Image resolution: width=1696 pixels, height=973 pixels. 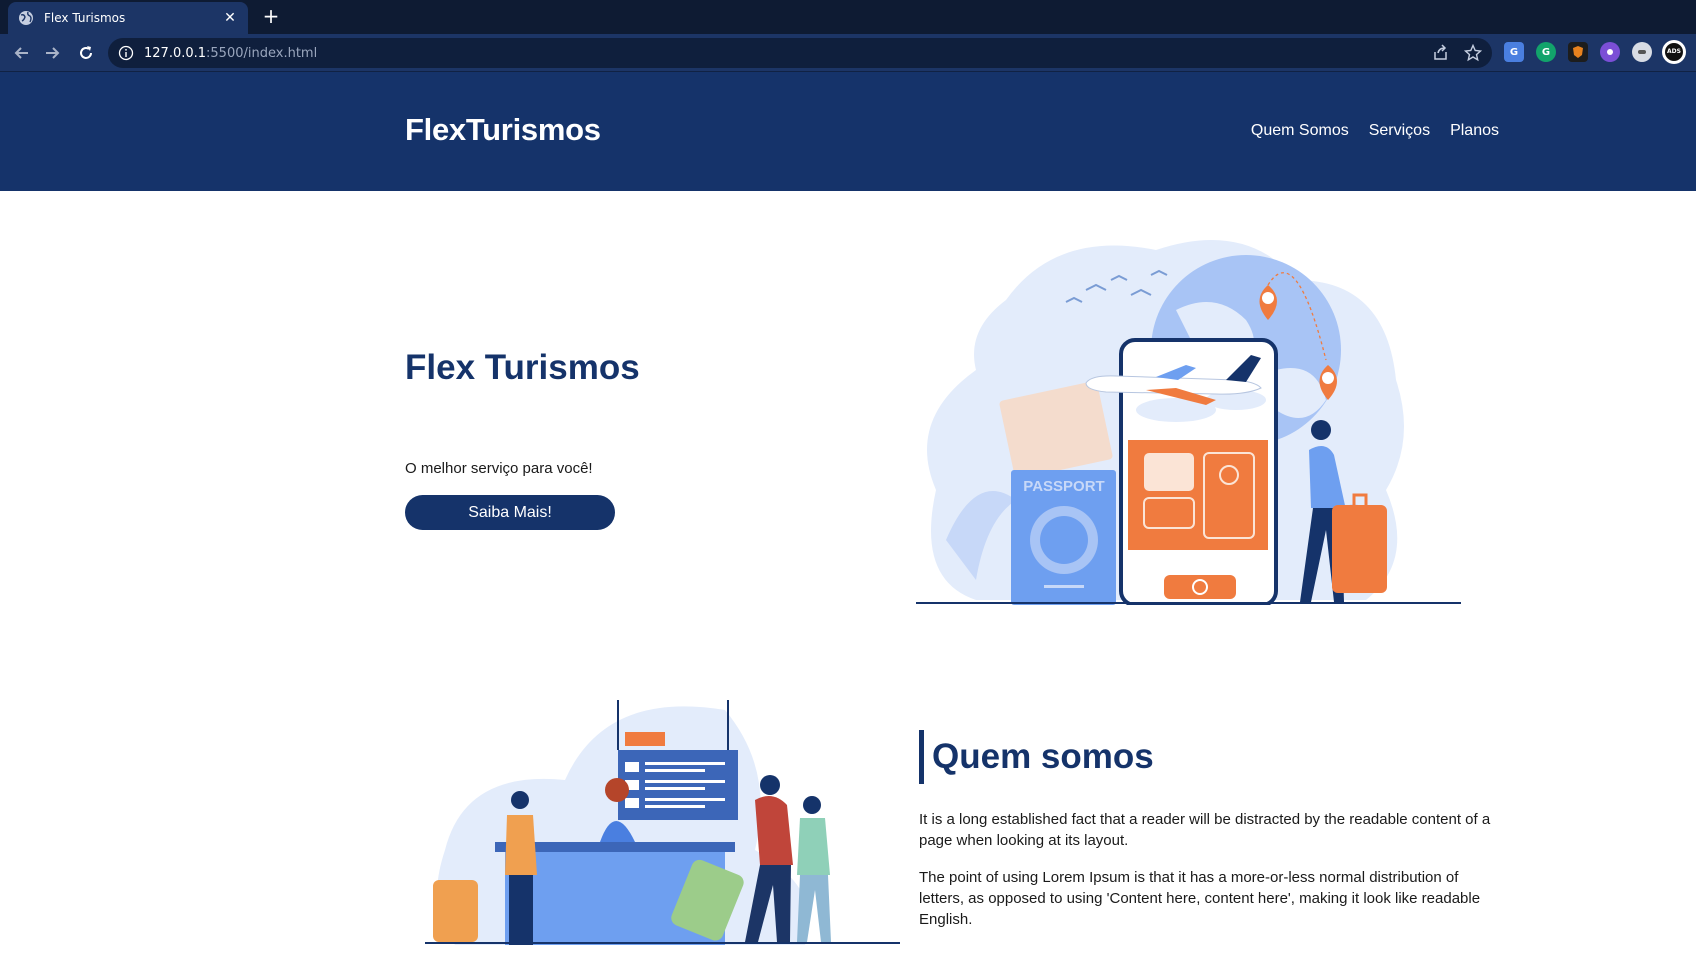 I want to click on site-info-icon, so click(x=126, y=53).